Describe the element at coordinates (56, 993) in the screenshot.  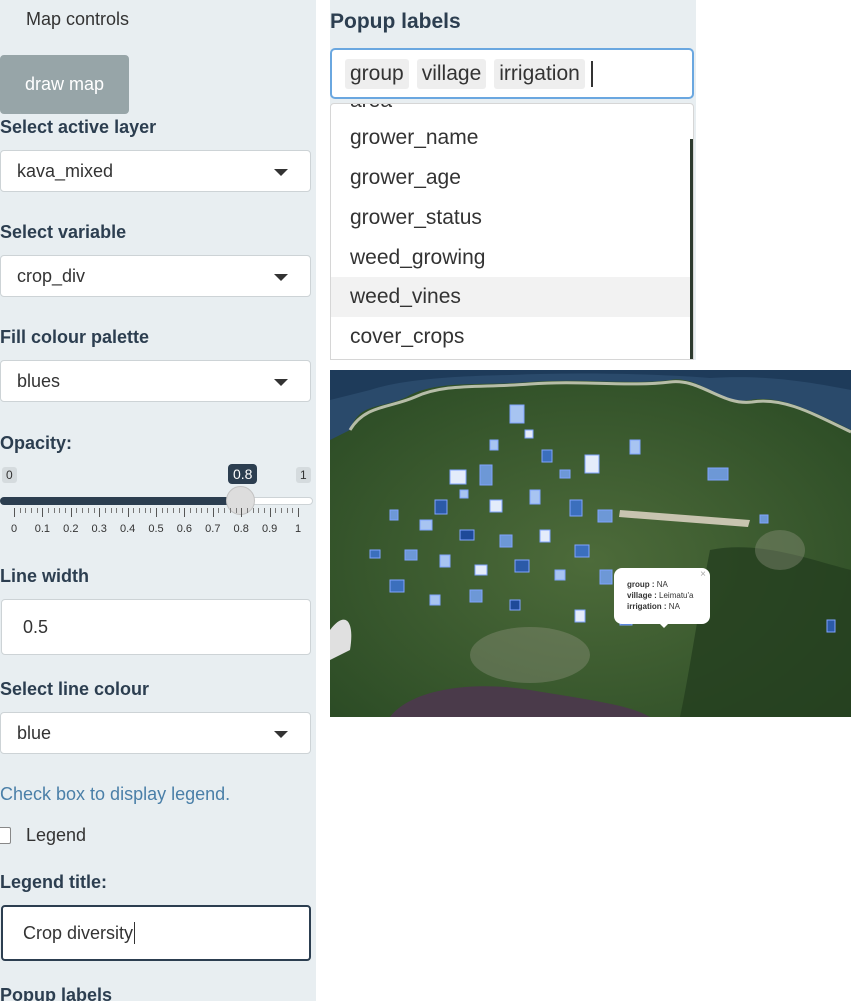
I see `popup-labels-label-sidebar: Popup labels` at that location.